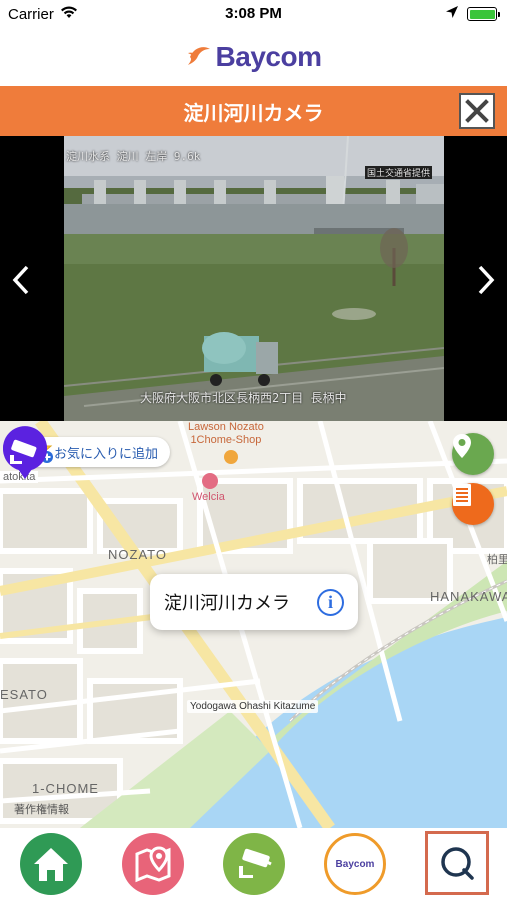 This screenshot has width=507, height=900. I want to click on home-icon, so click(51, 864).